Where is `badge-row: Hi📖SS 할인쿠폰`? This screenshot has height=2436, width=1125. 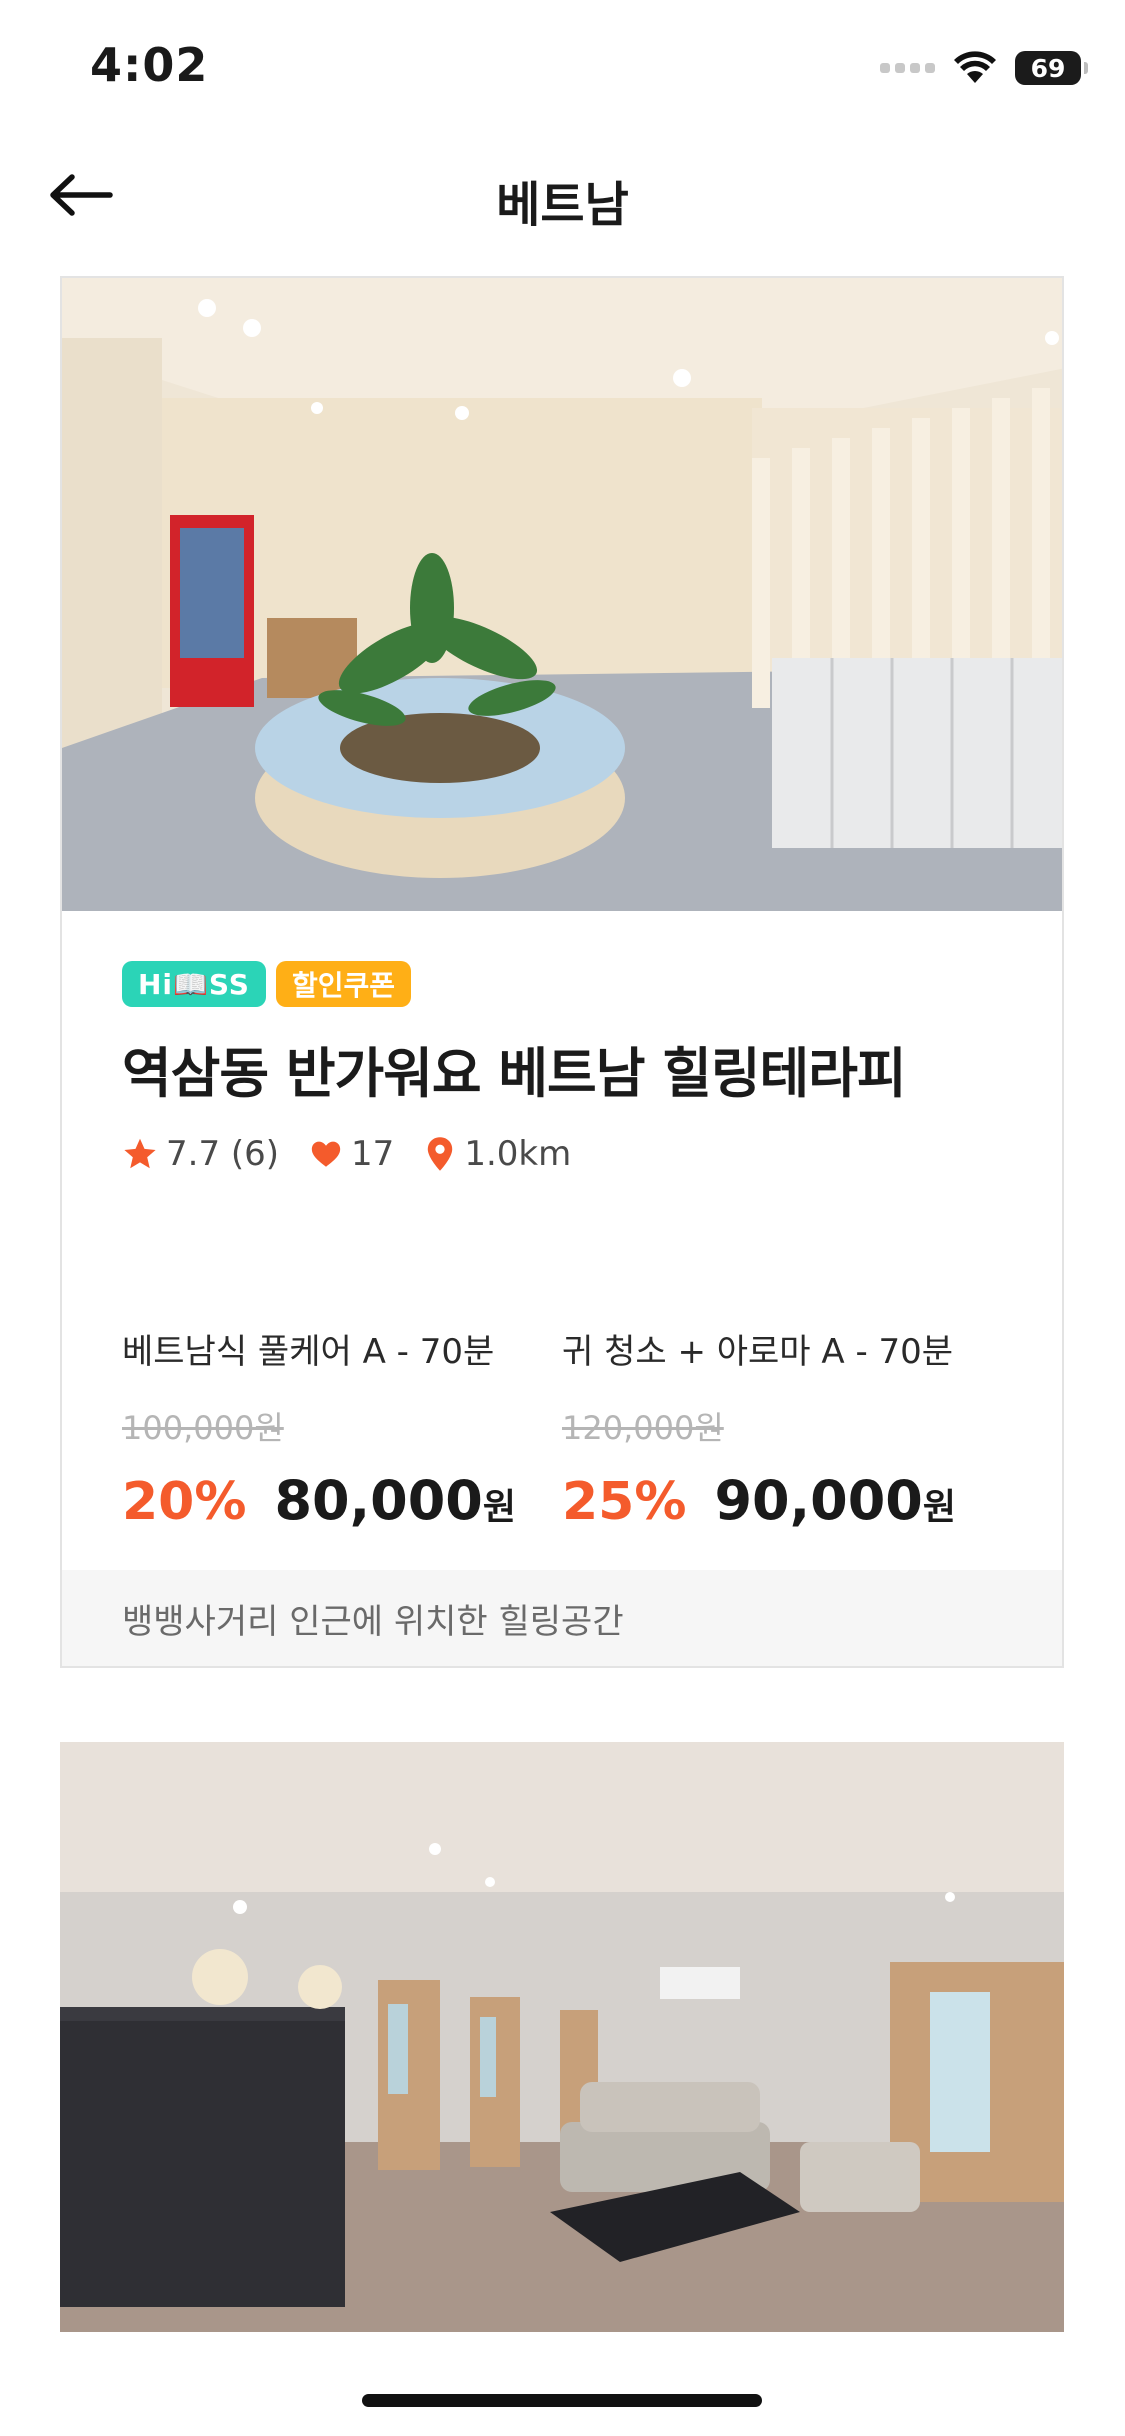
badge-row: Hi📖SS 할인쿠폰 is located at coordinates (562, 984).